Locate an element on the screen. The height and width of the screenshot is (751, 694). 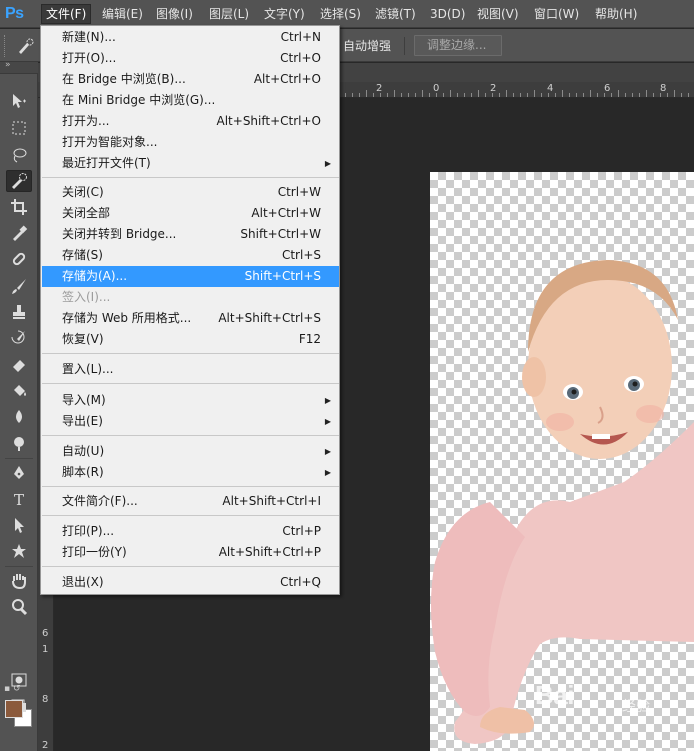
menu-separator is located at coordinates (190, 486).